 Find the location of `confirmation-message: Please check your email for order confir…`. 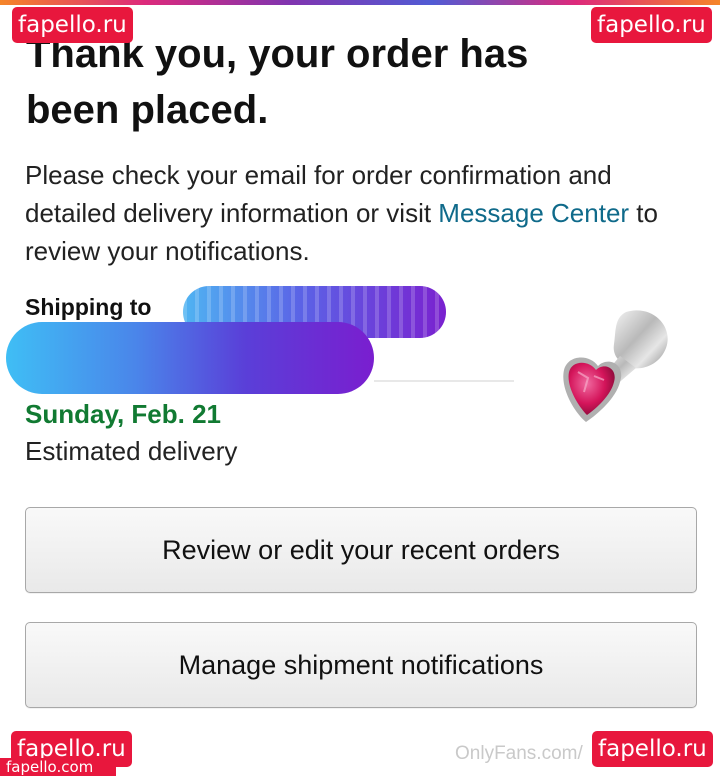

confirmation-message: Please check your email for order confir… is located at coordinates (365, 213).